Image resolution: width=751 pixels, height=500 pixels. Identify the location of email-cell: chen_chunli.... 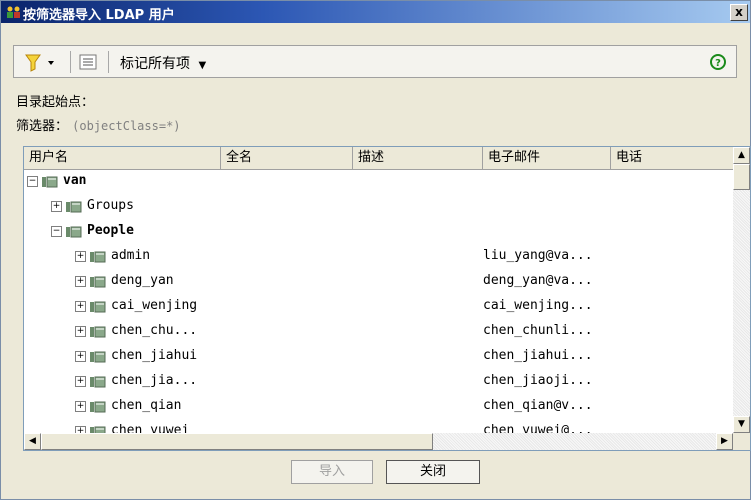
(538, 330).